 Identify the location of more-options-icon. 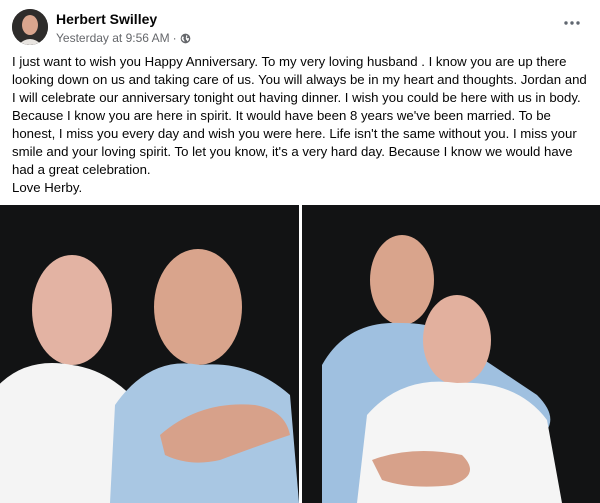
(572, 23).